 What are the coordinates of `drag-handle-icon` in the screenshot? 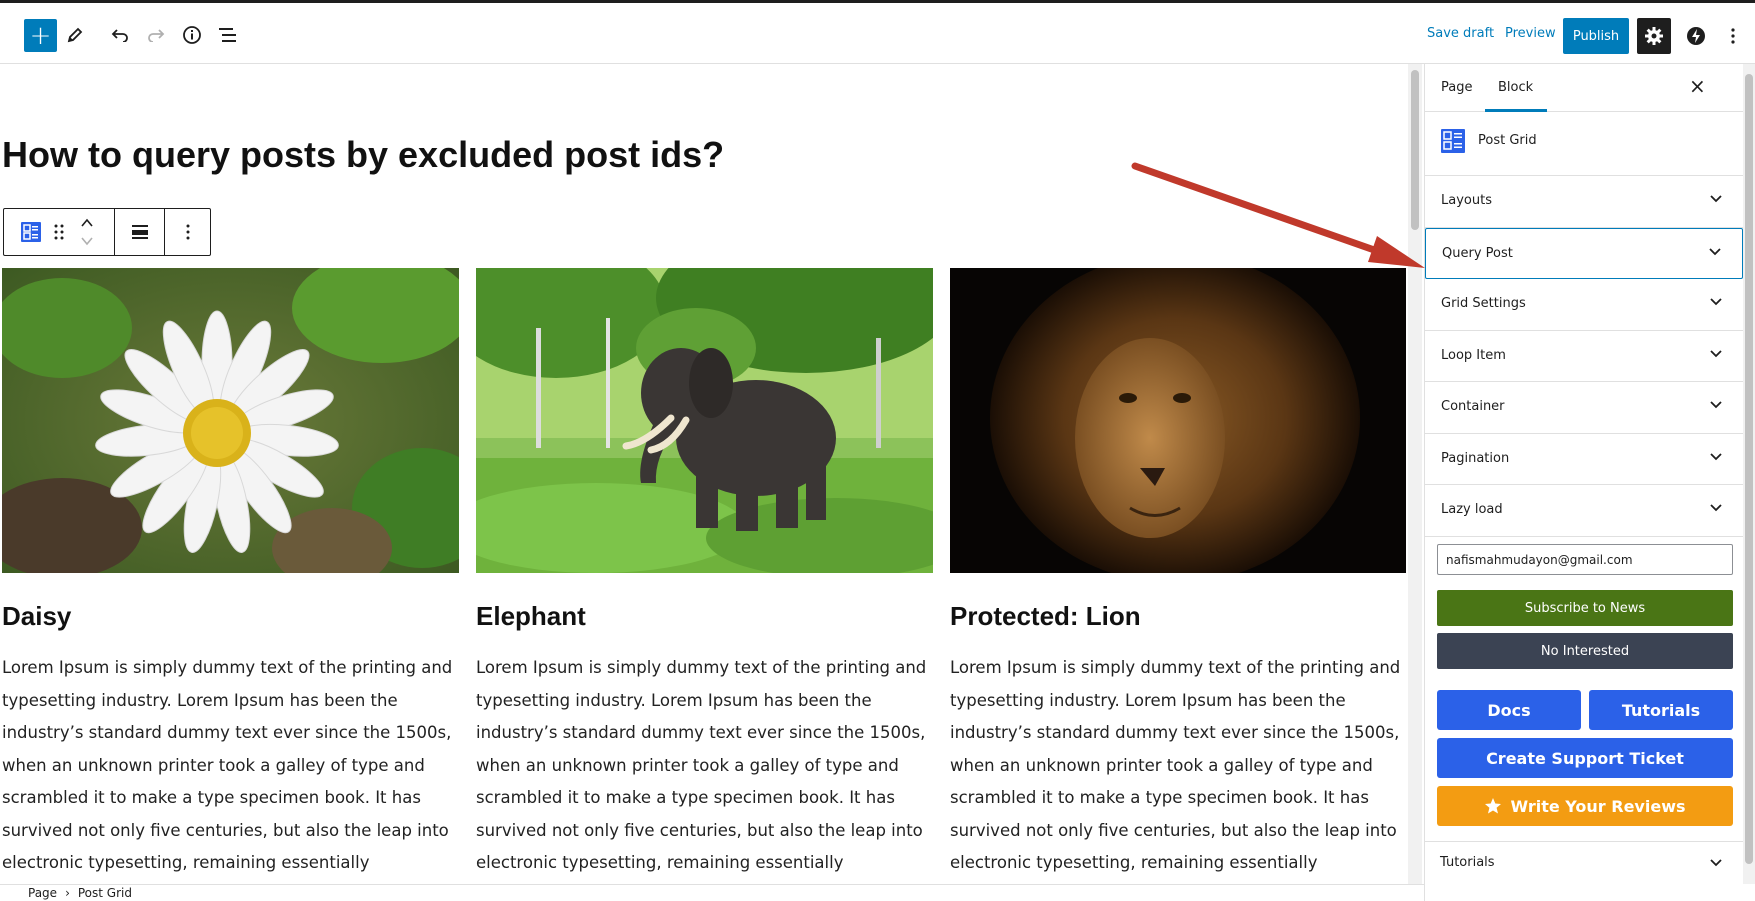 It's located at (59, 232).